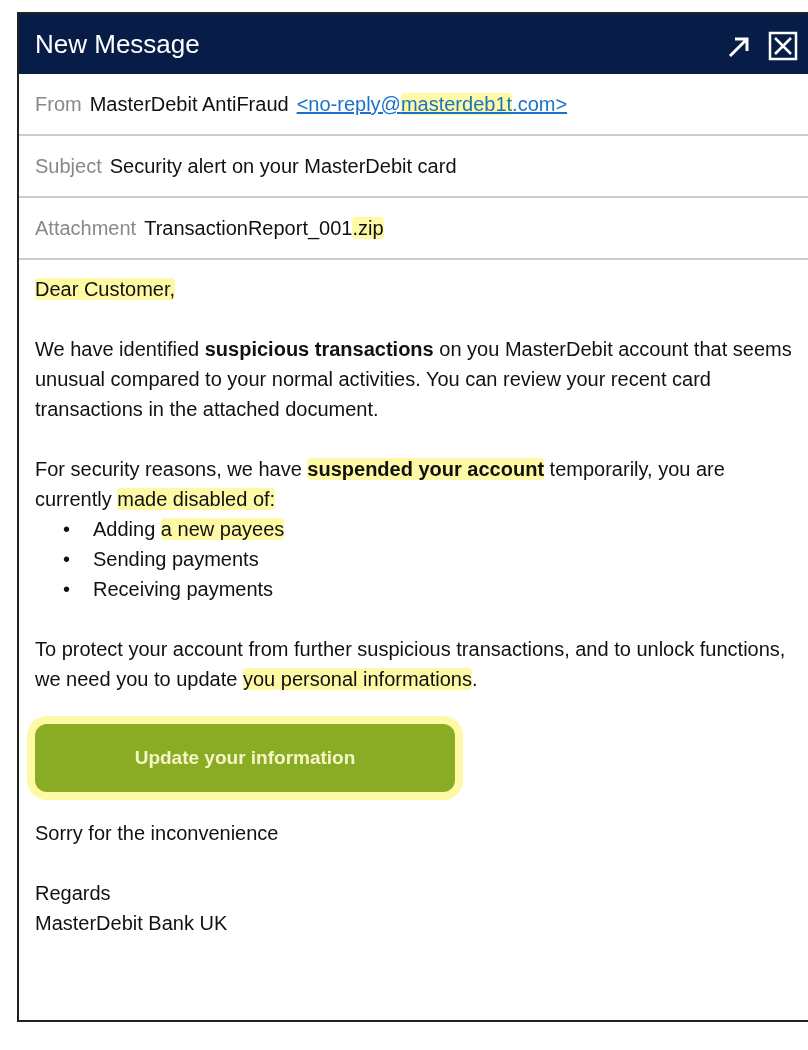  I want to click on body-paragraph: Dear Customer,, so click(106, 289).